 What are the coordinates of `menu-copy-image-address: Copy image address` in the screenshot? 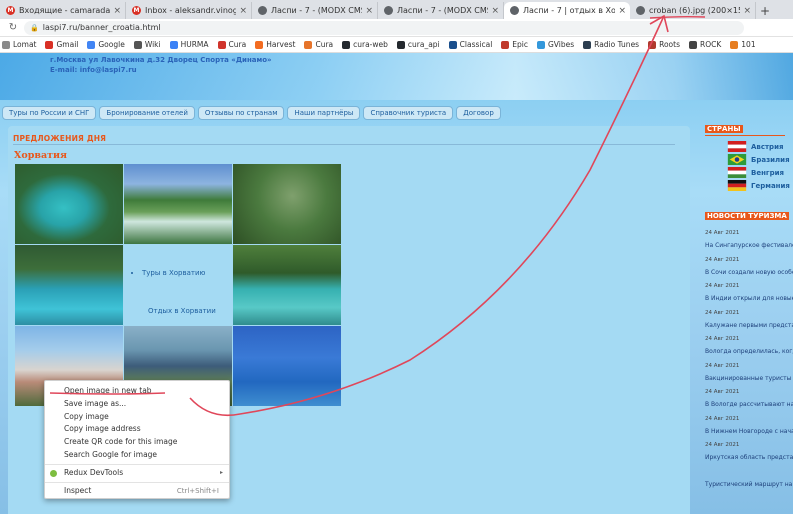 It's located at (137, 429).